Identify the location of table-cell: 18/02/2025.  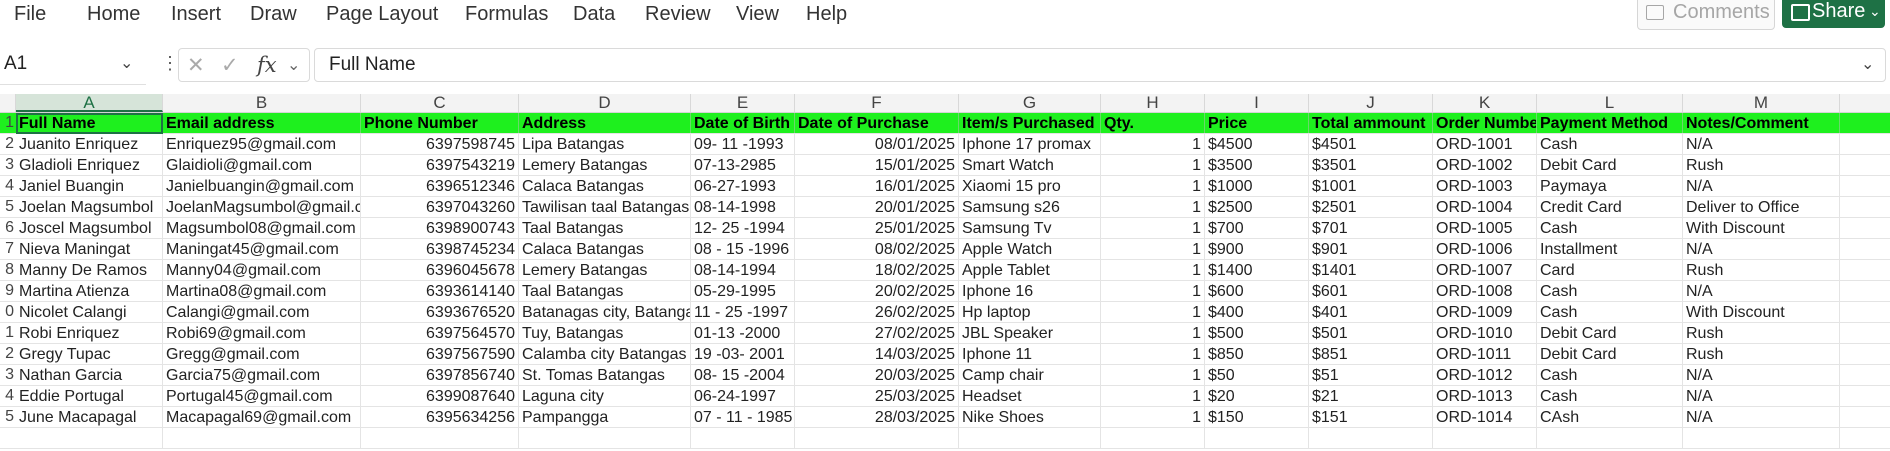
(877, 270).